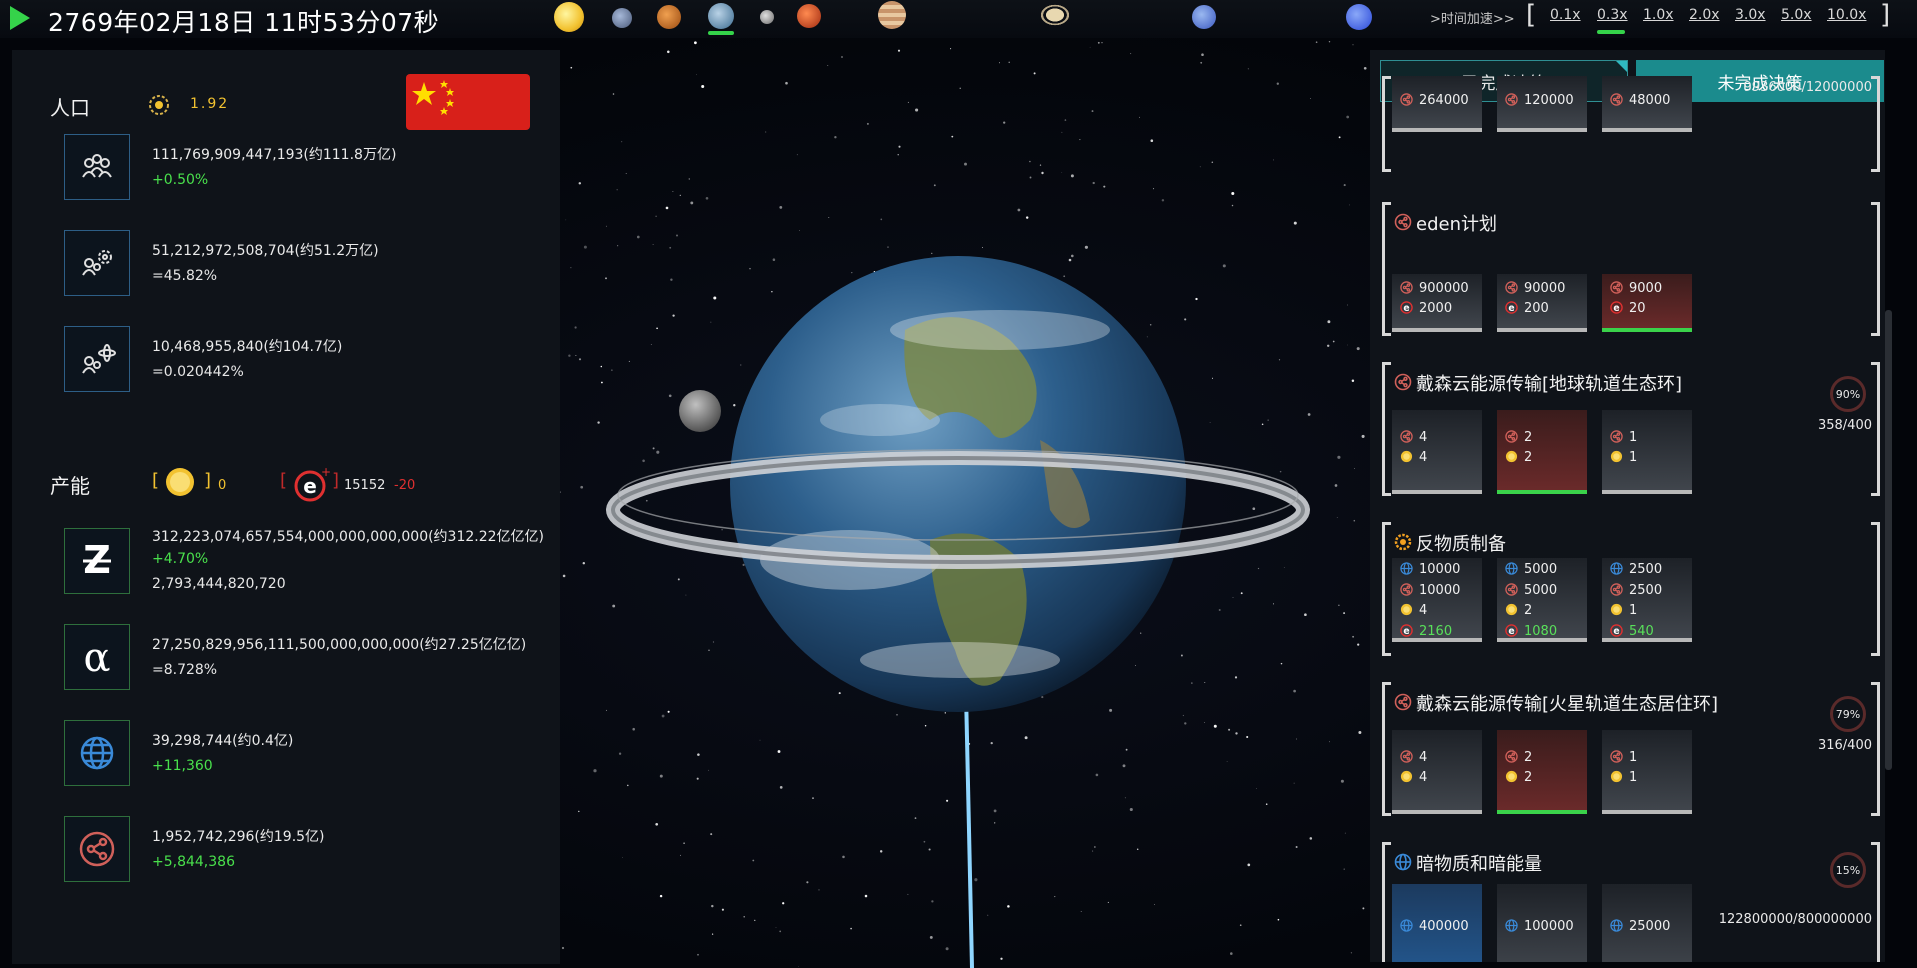 The image size is (1917, 968). I want to click on e-energy-delta: -20, so click(405, 485).